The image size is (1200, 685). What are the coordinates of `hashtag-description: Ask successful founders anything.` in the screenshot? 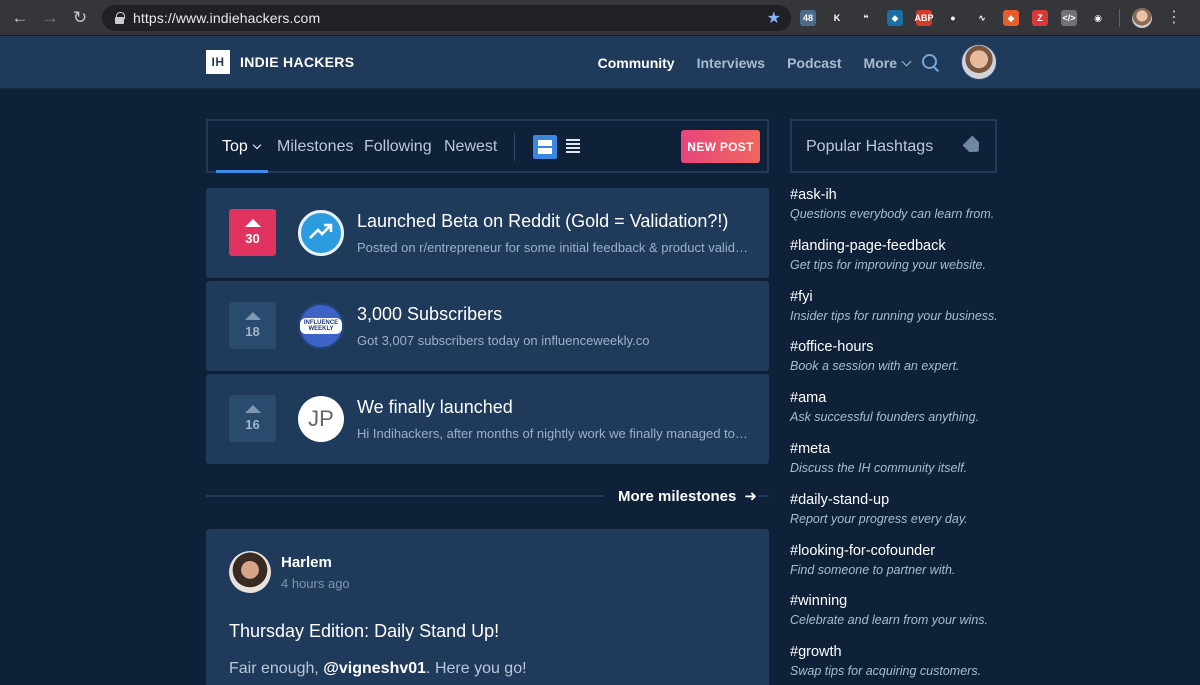 It's located at (884, 417).